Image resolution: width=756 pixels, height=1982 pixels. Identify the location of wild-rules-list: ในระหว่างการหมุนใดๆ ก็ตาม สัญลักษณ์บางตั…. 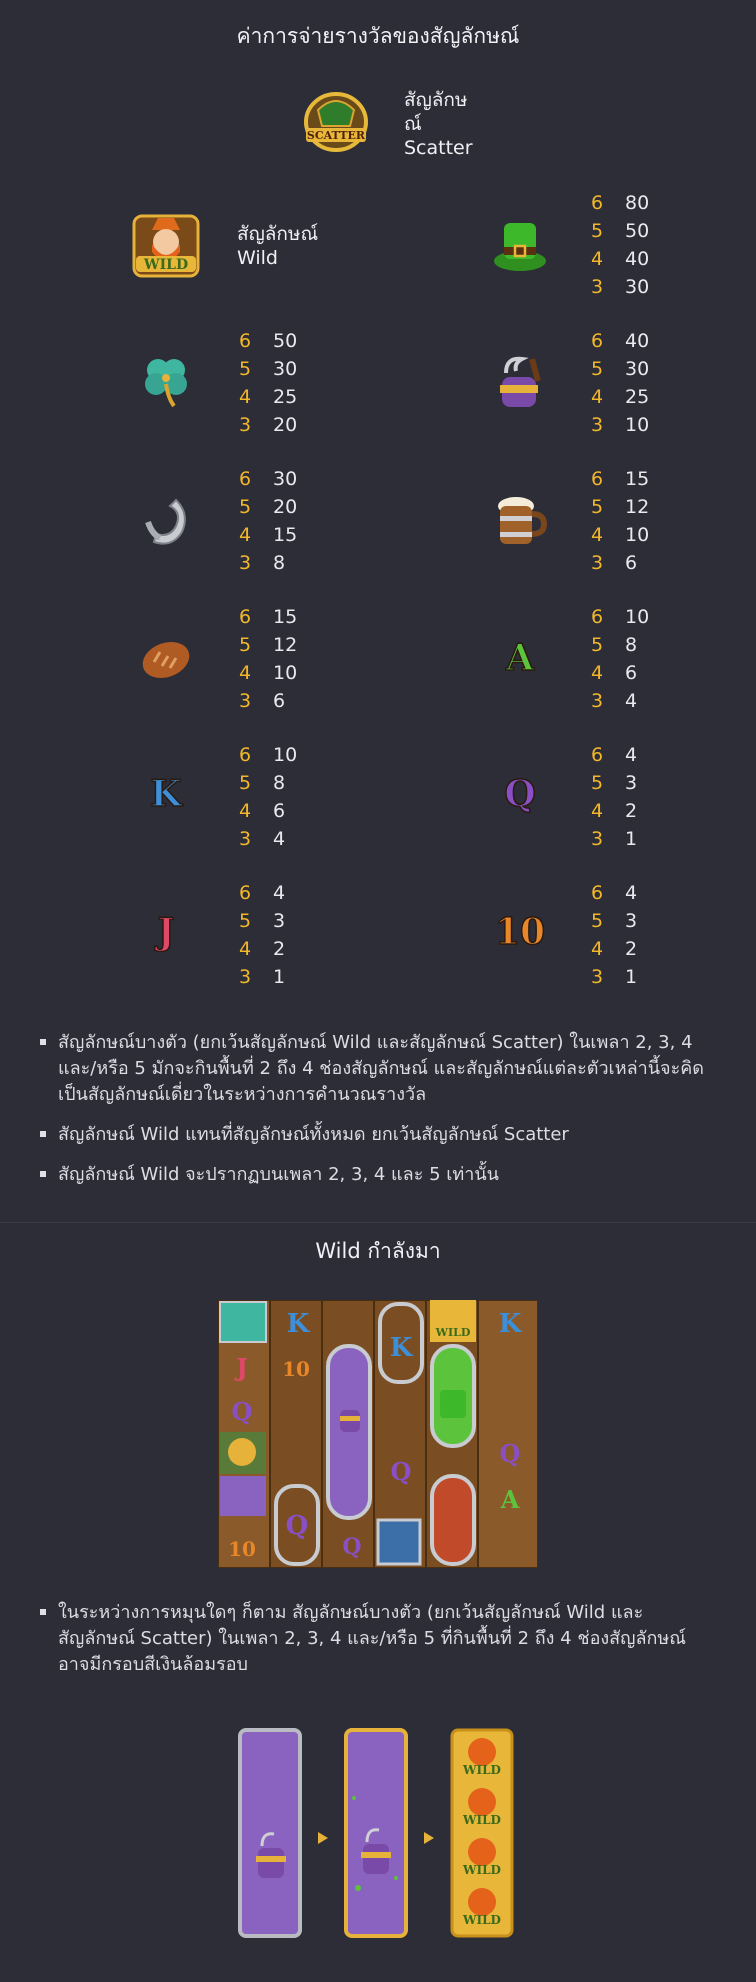
(376, 1646).